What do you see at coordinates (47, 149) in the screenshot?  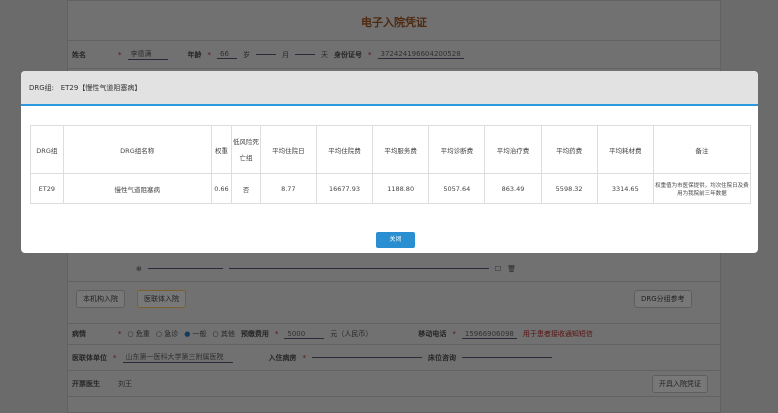 I see `column-header: DRG组` at bounding box center [47, 149].